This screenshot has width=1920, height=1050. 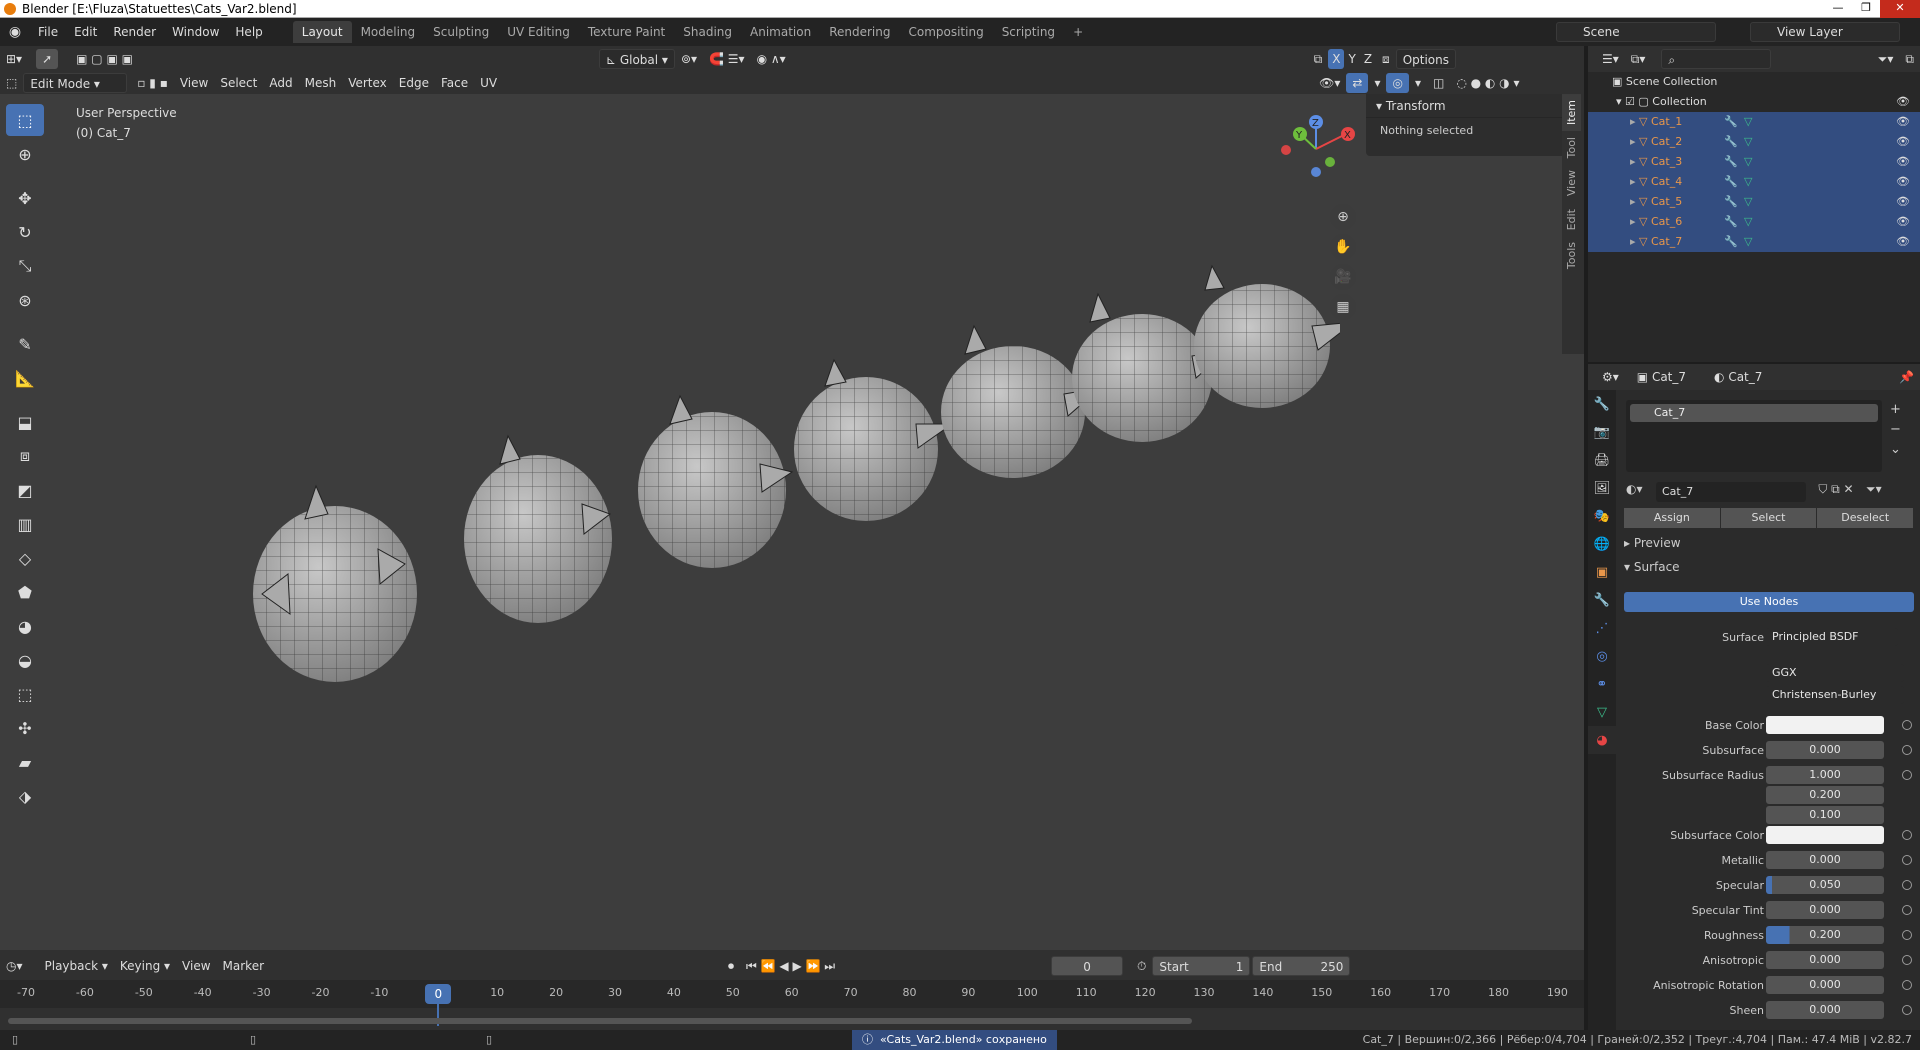 I want to click on property-field: 0.000, so click(x=1825, y=750).